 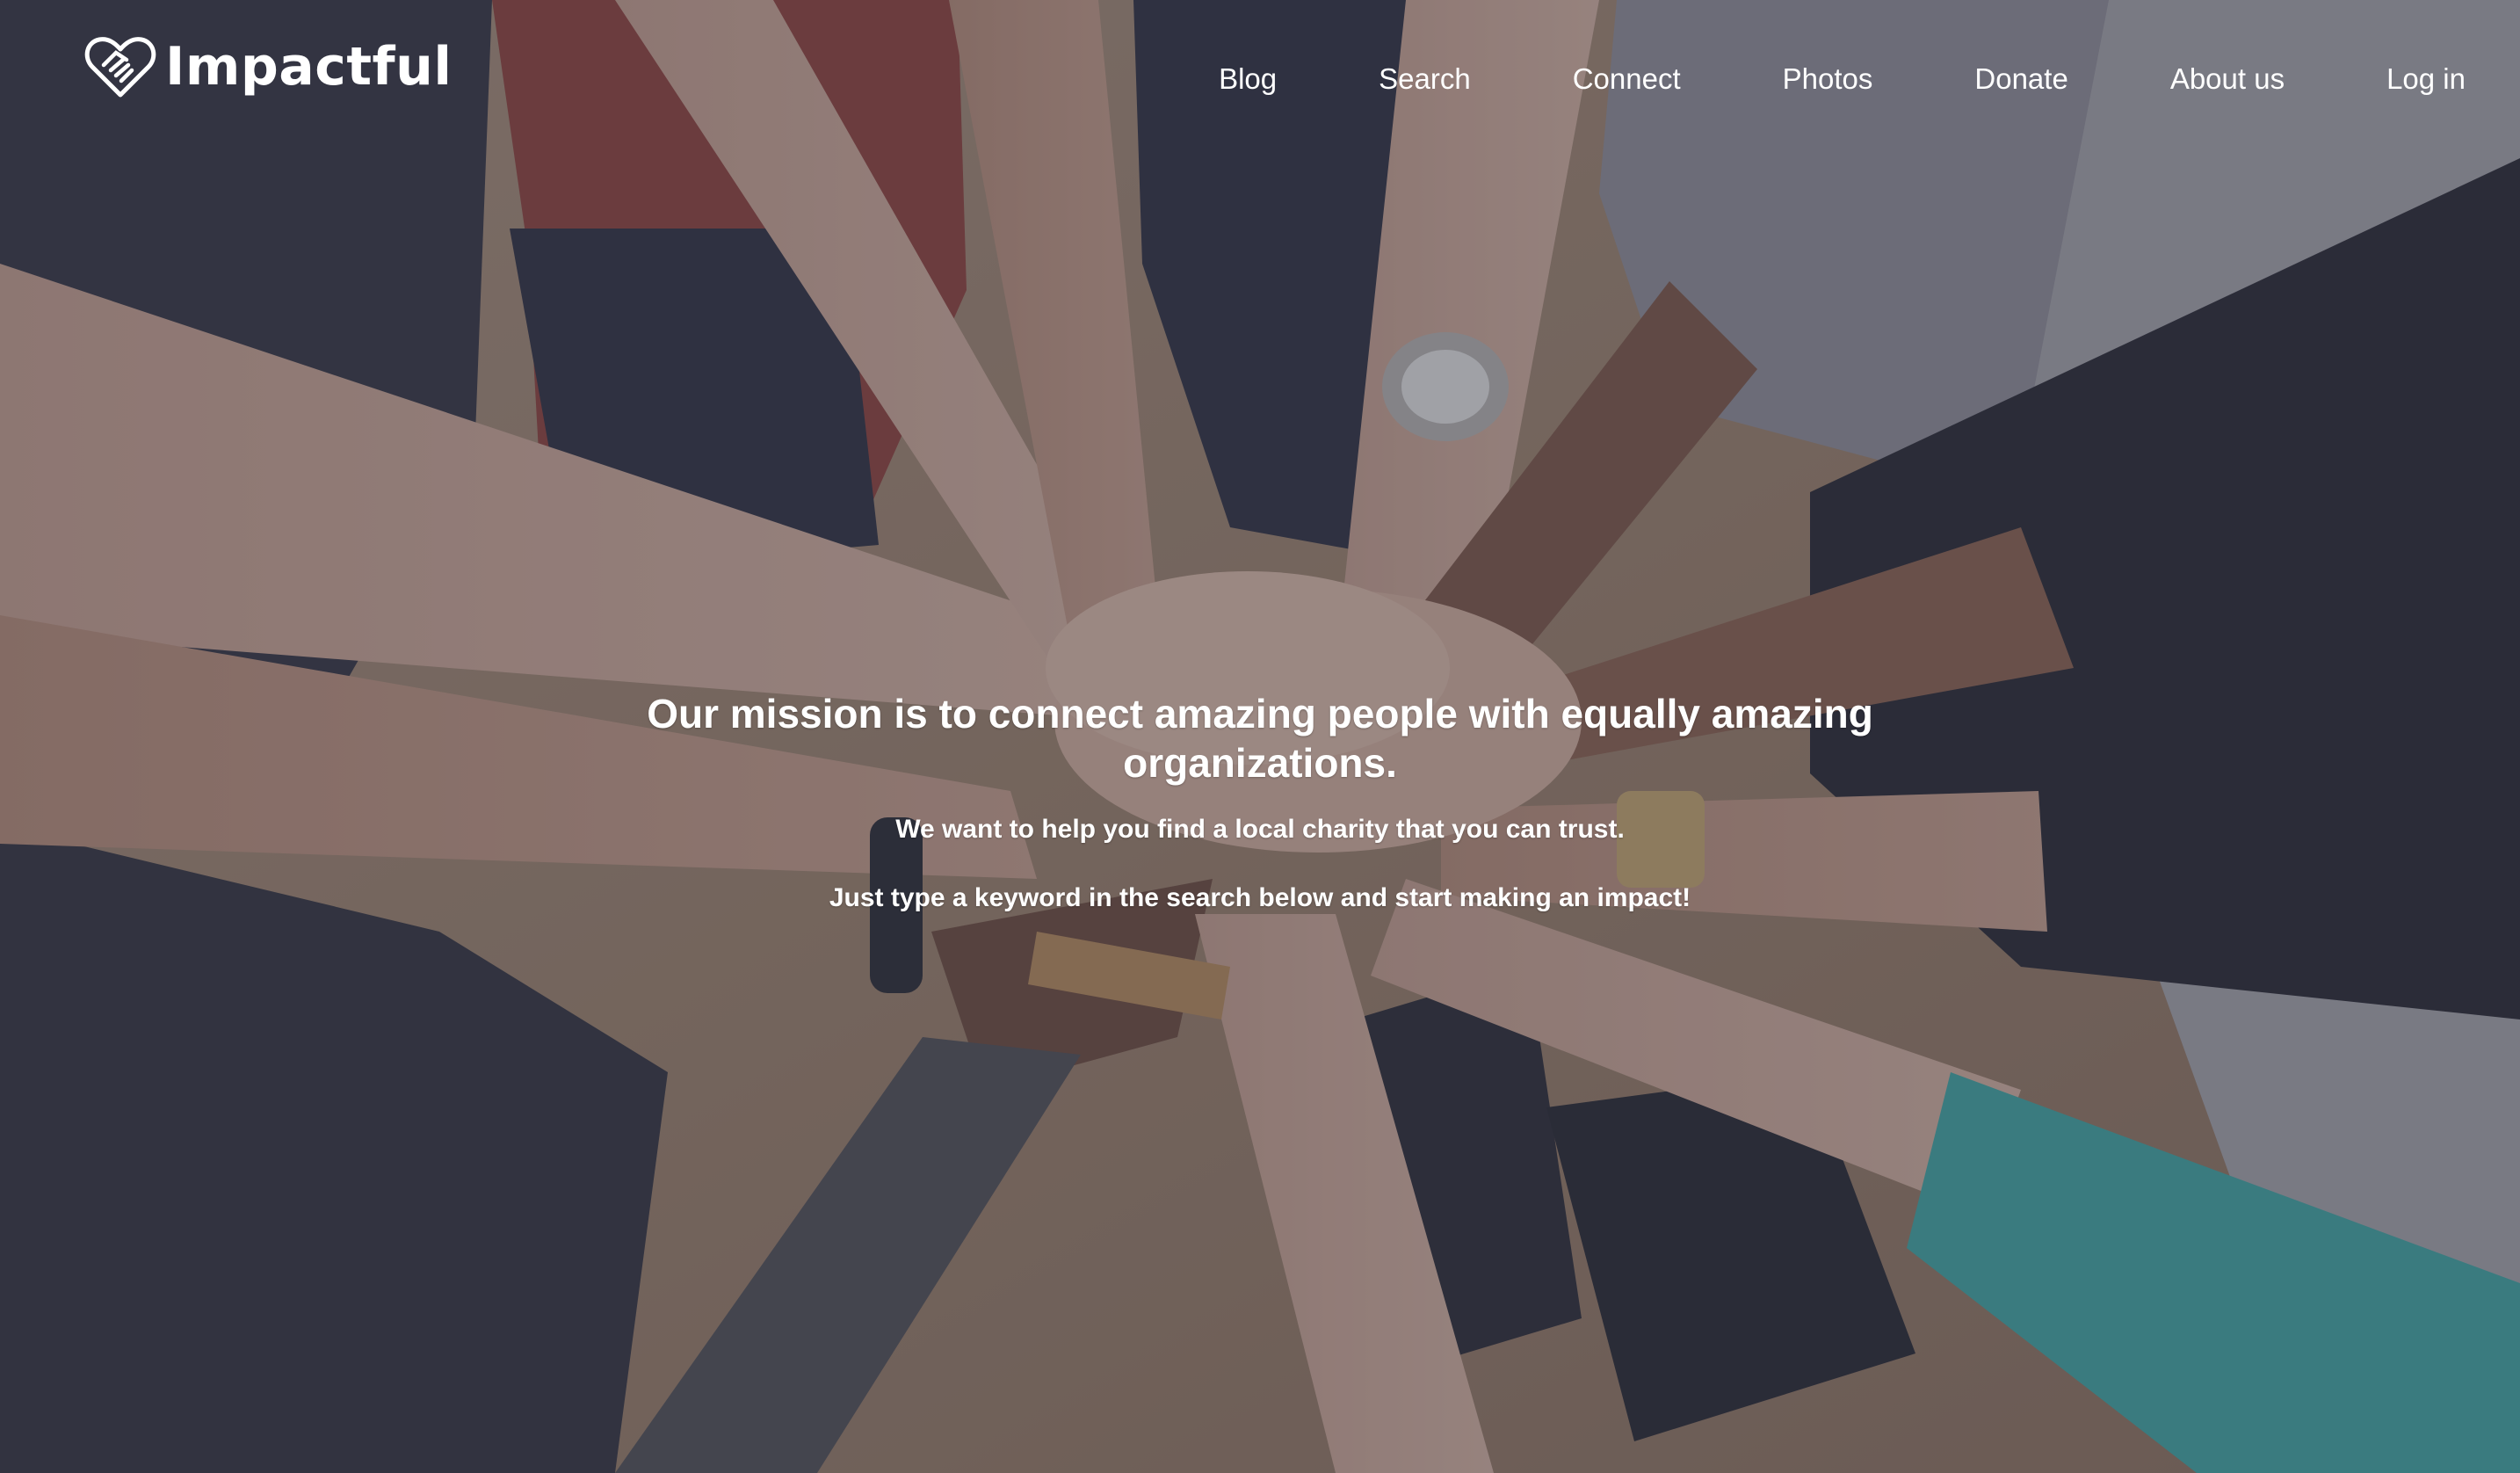 What do you see at coordinates (120, 67) in the screenshot?
I see `handshake-heart-icon` at bounding box center [120, 67].